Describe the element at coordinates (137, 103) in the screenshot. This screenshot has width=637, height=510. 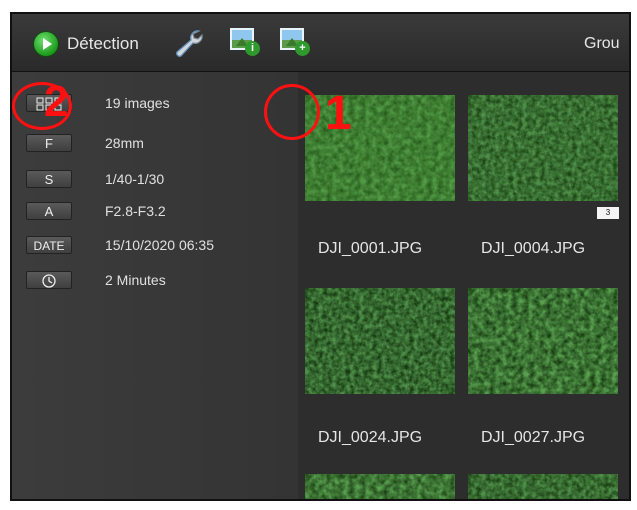
I see `image-count: 19 images` at that location.